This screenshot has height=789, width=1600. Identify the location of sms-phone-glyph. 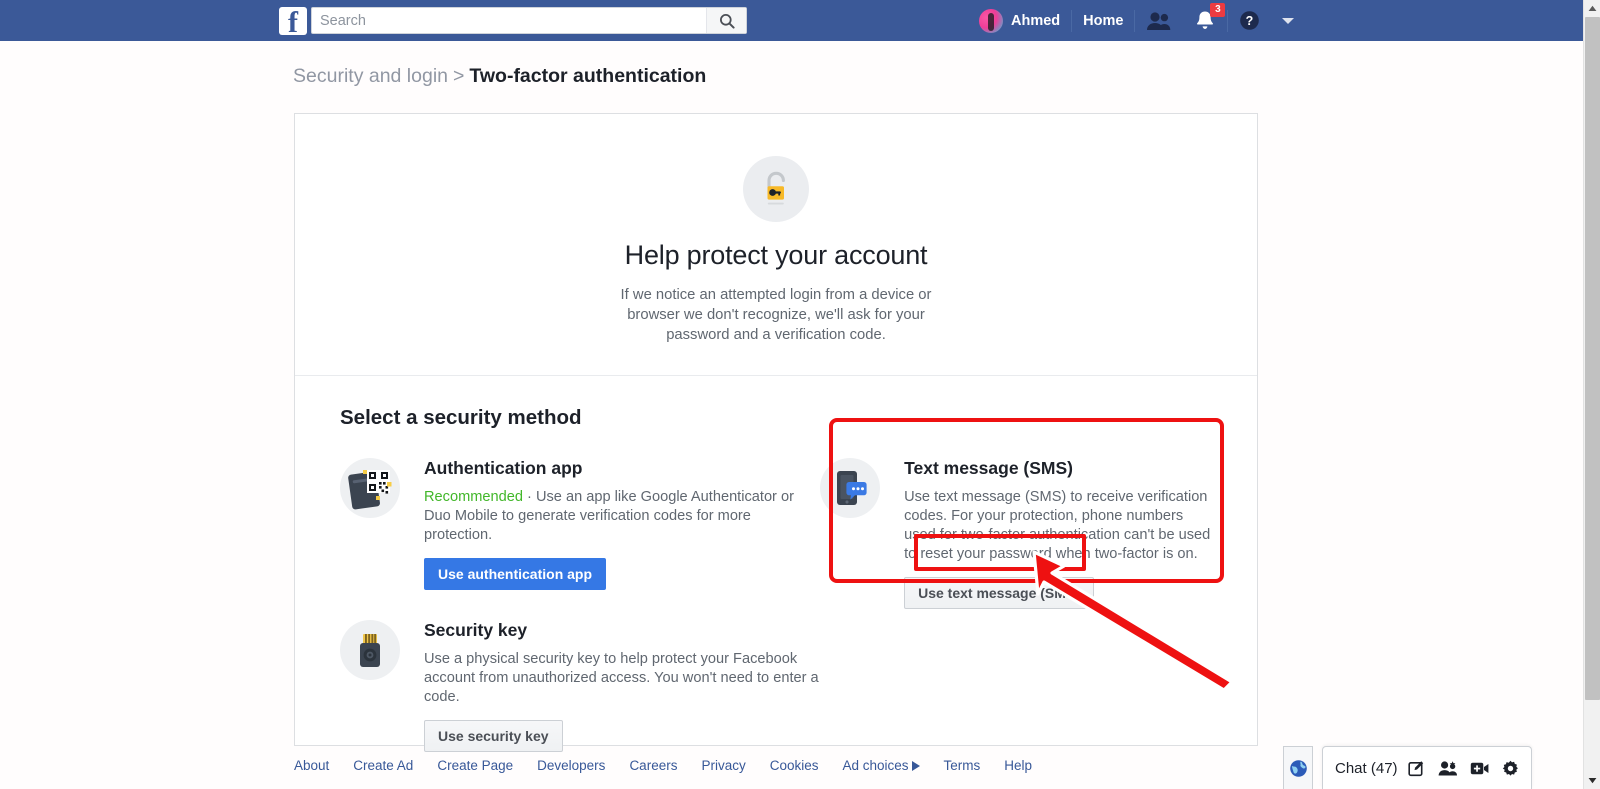
(852, 488).